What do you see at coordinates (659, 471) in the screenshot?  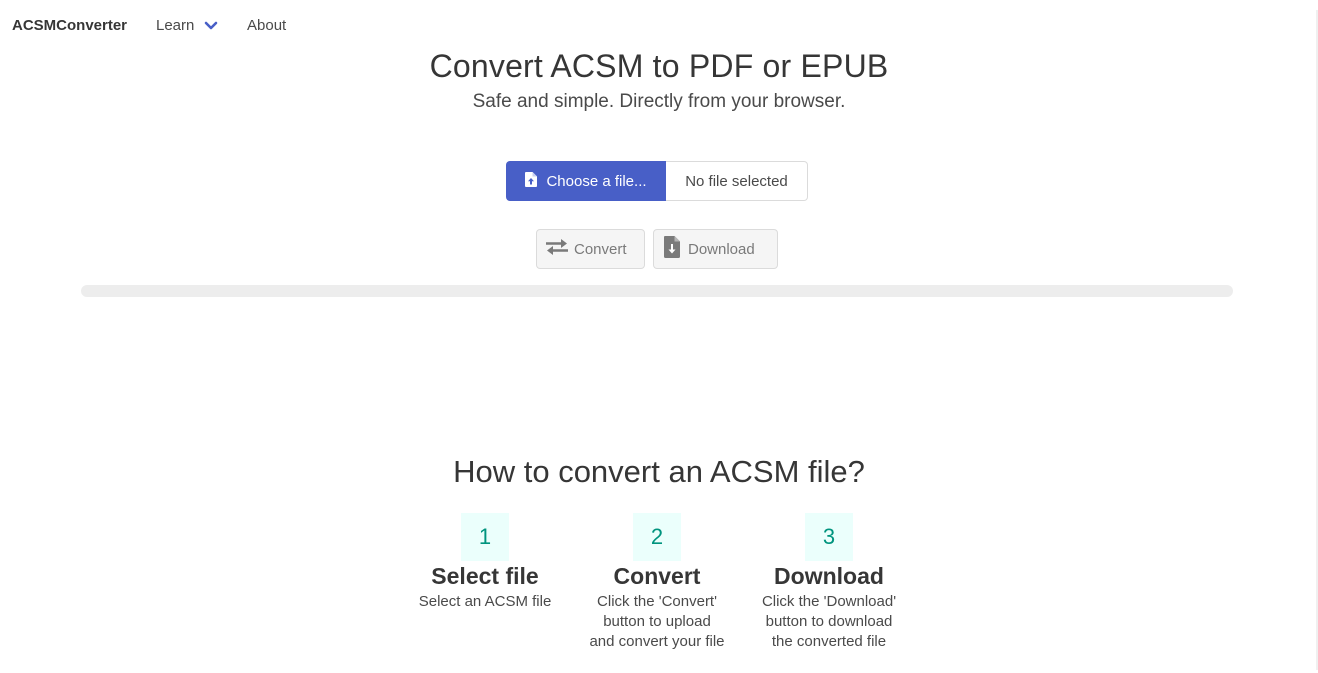 I see `howto-title: How to convert an ACSM file?` at bounding box center [659, 471].